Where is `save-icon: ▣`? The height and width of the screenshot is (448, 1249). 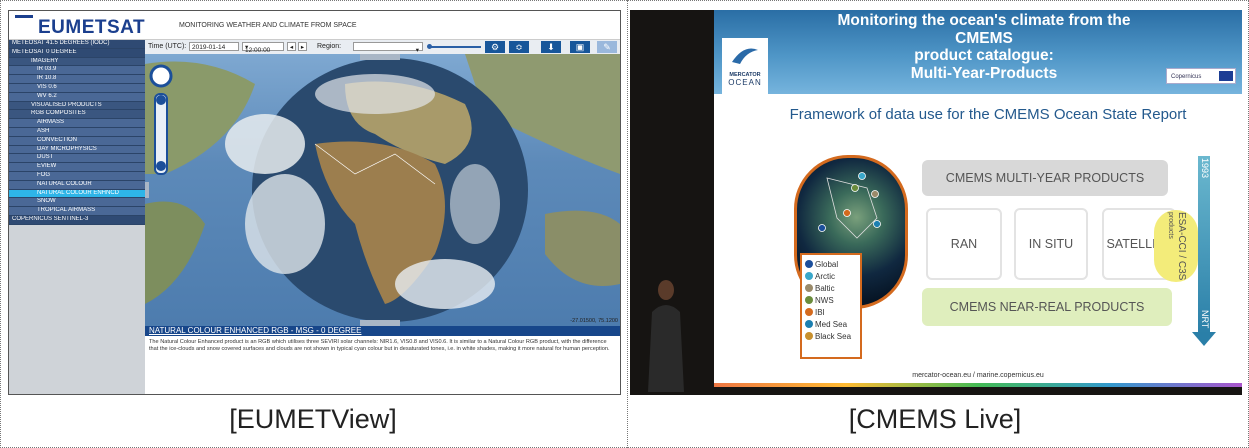 save-icon: ▣ is located at coordinates (580, 47).